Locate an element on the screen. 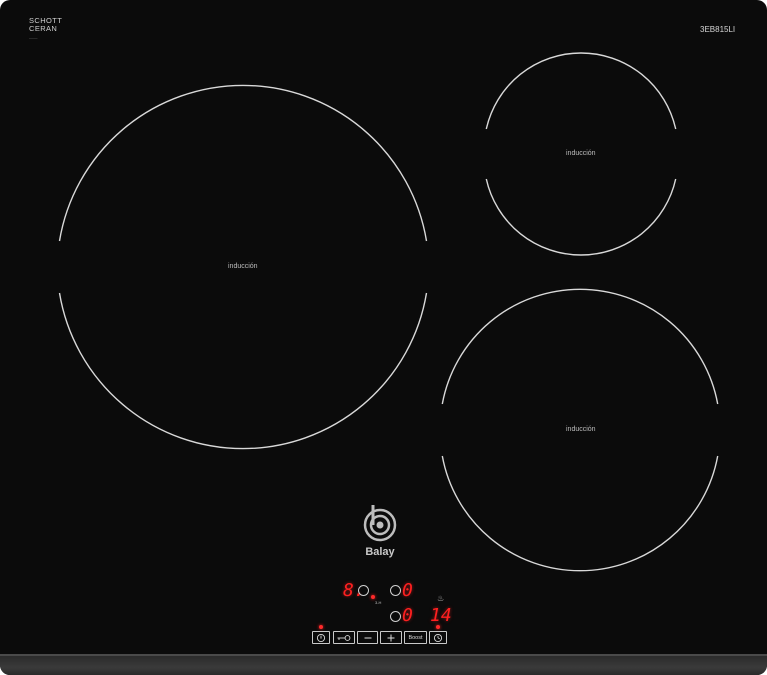 The image size is (767, 675). child-lock-button is located at coordinates (344, 637).